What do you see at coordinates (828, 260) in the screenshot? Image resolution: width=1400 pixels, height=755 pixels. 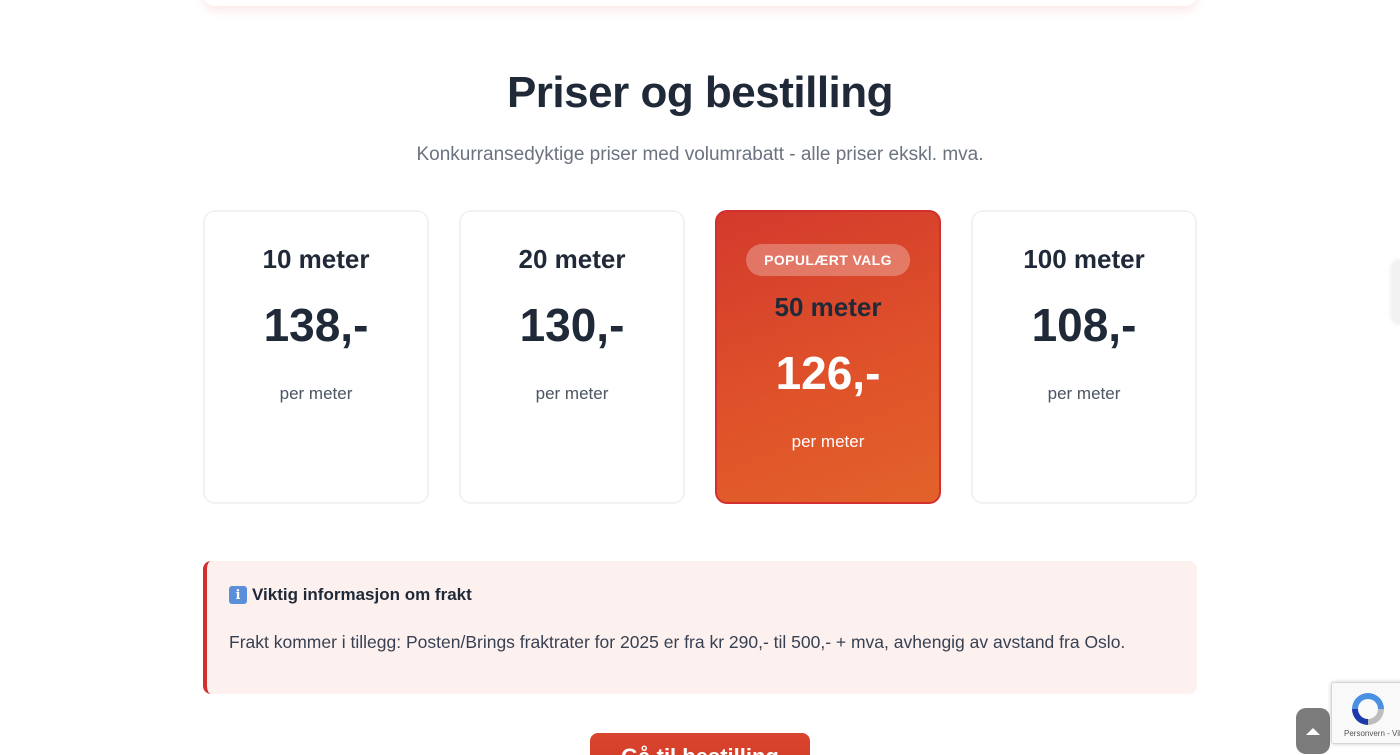 I see `popular-badge: POPULÆRT VALG` at bounding box center [828, 260].